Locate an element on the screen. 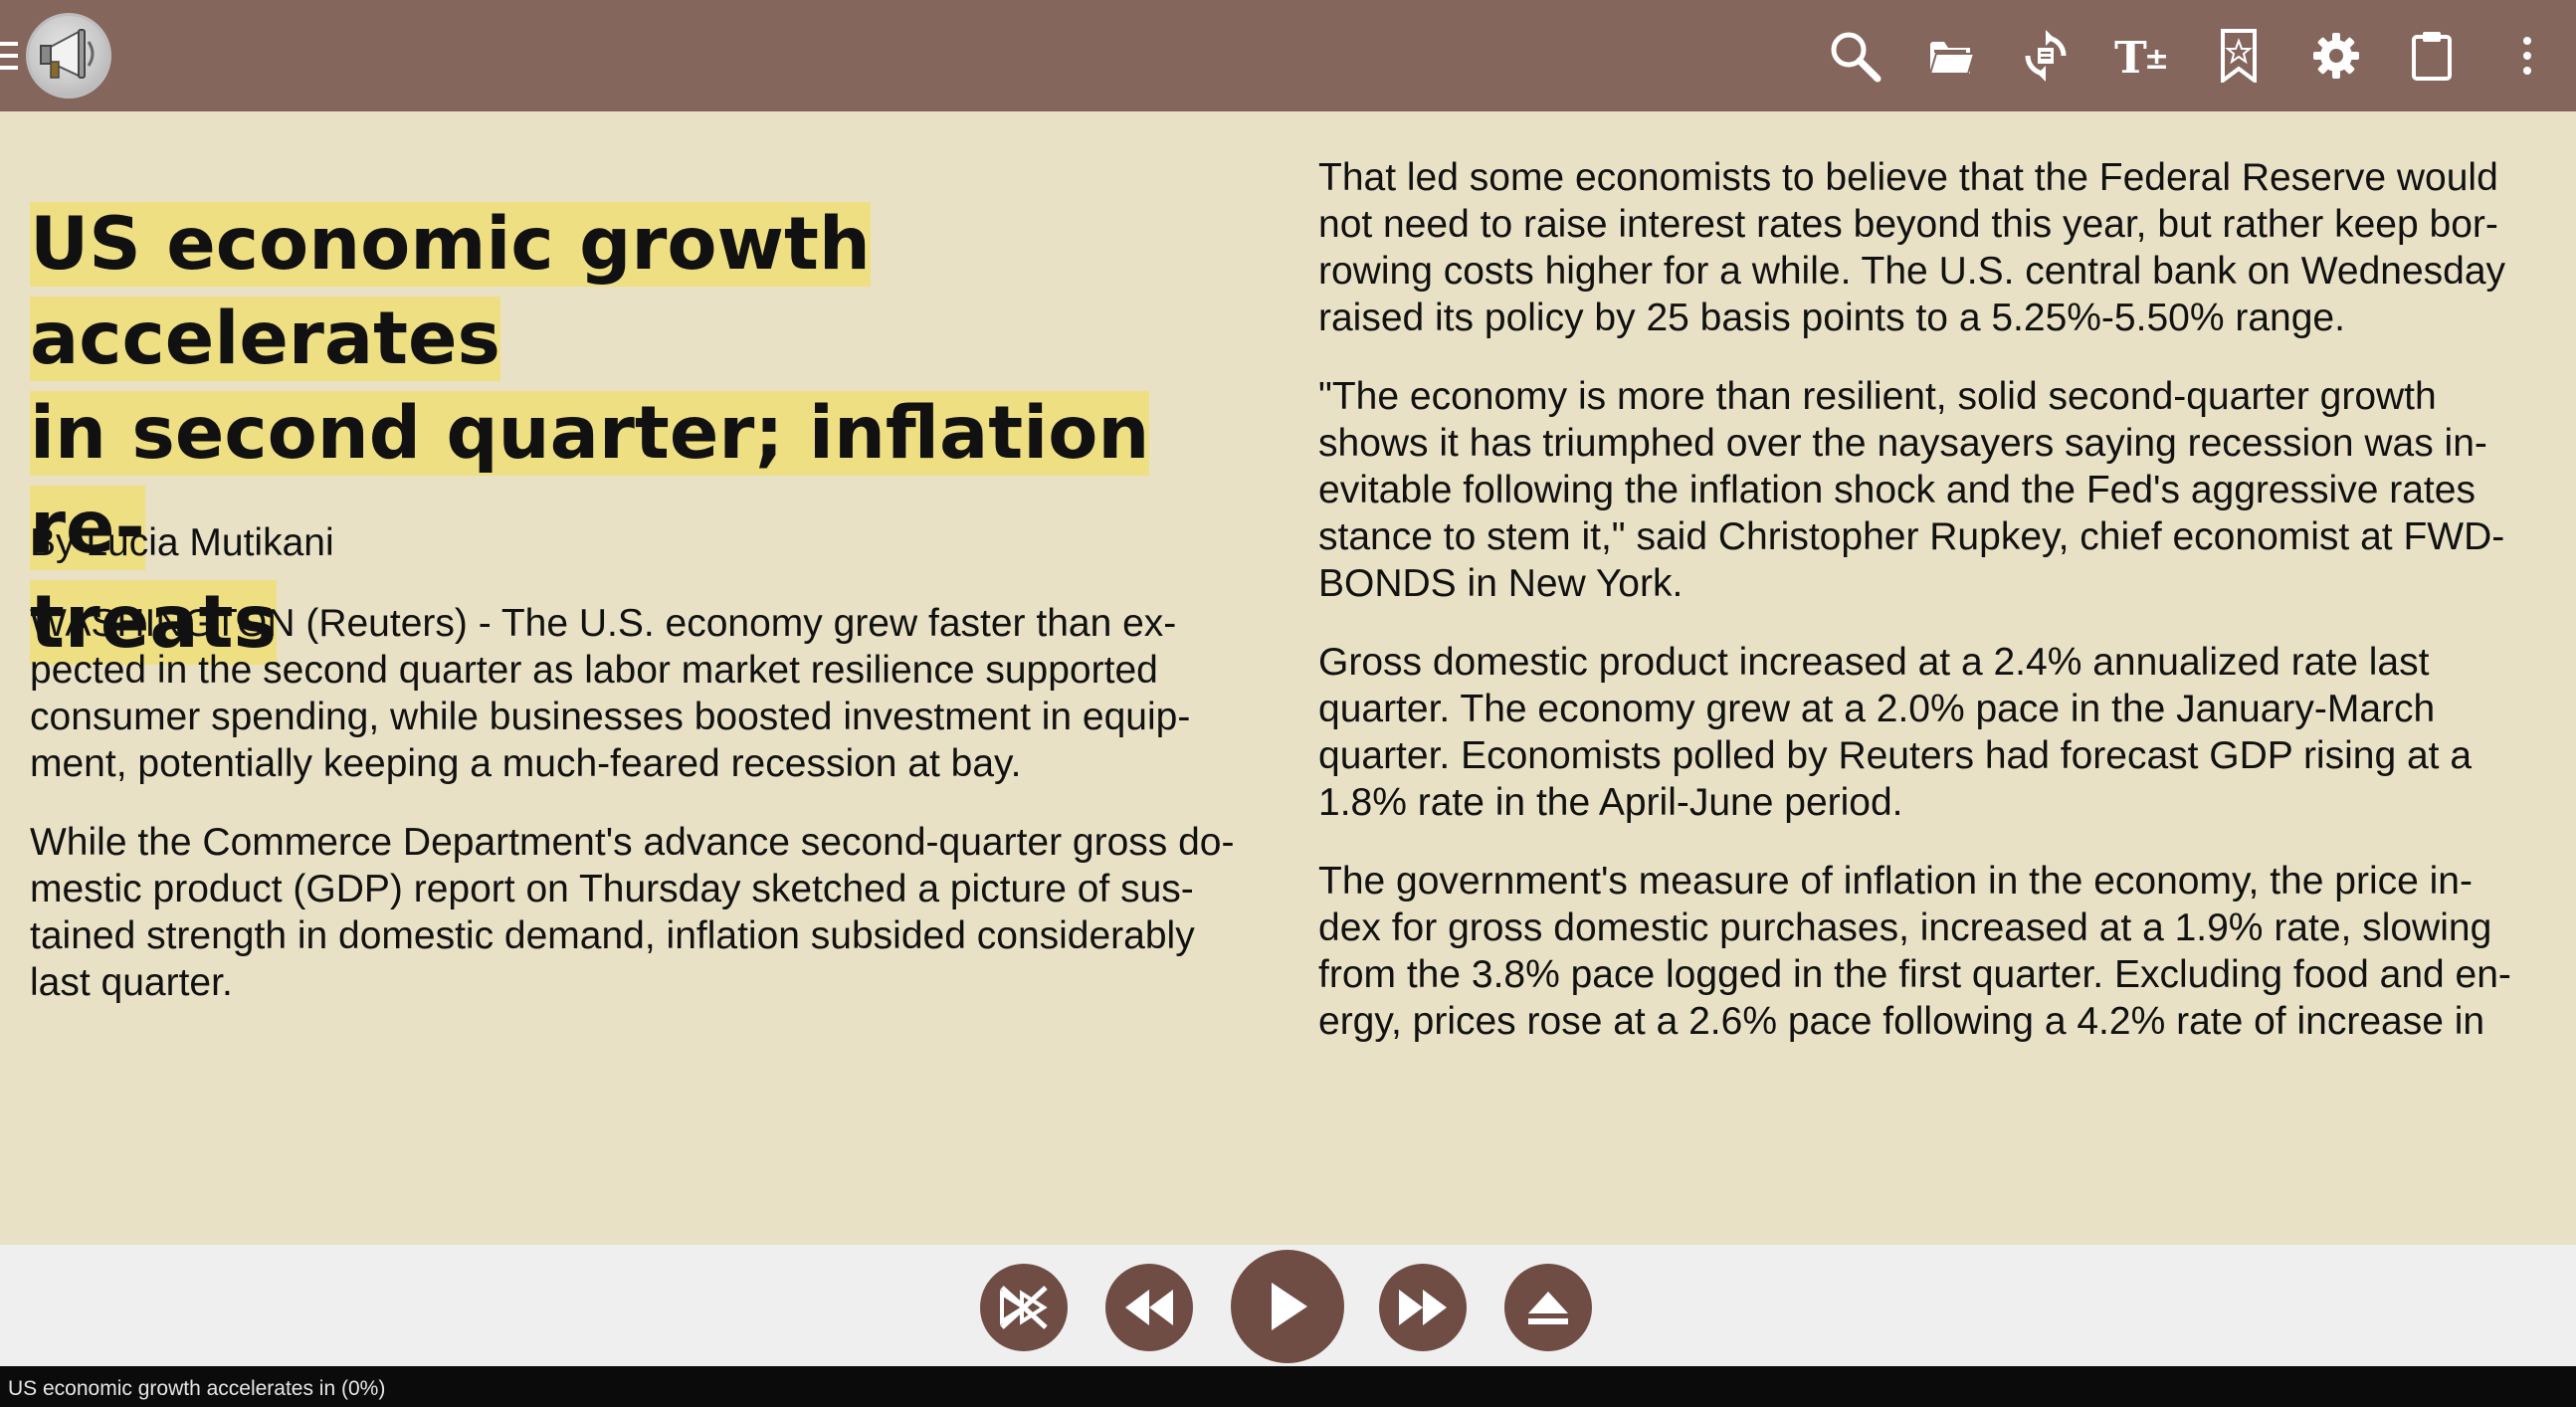 Image resolution: width=2576 pixels, height=1407 pixels. article-byline: By Lucia Mutikani is located at coordinates (182, 543).